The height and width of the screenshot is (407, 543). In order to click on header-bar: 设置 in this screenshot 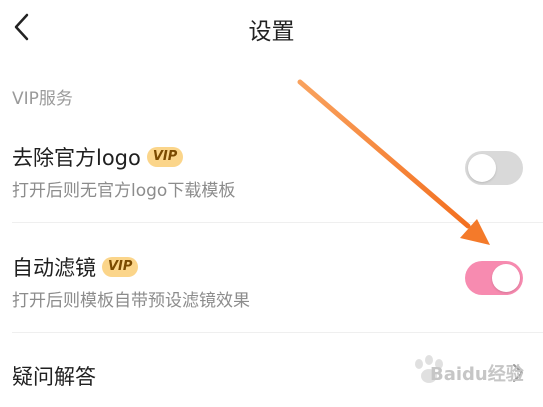, I will do `click(271, 28)`.